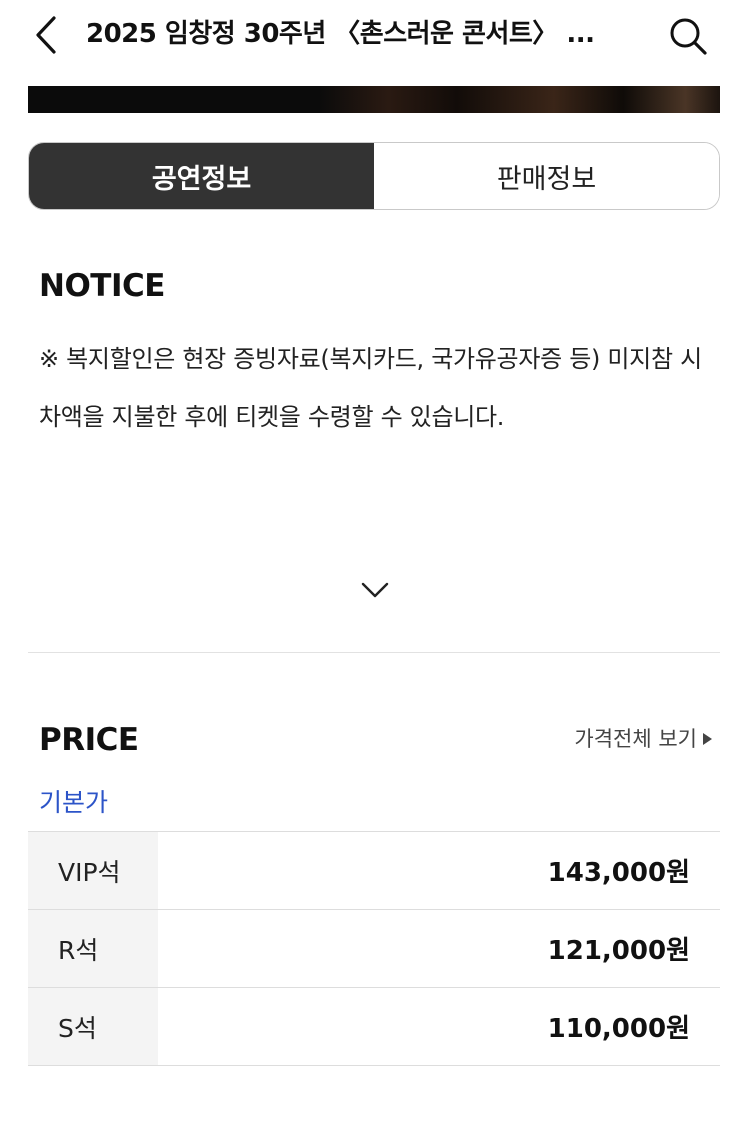  I want to click on expand-notice-button, so click(375, 590).